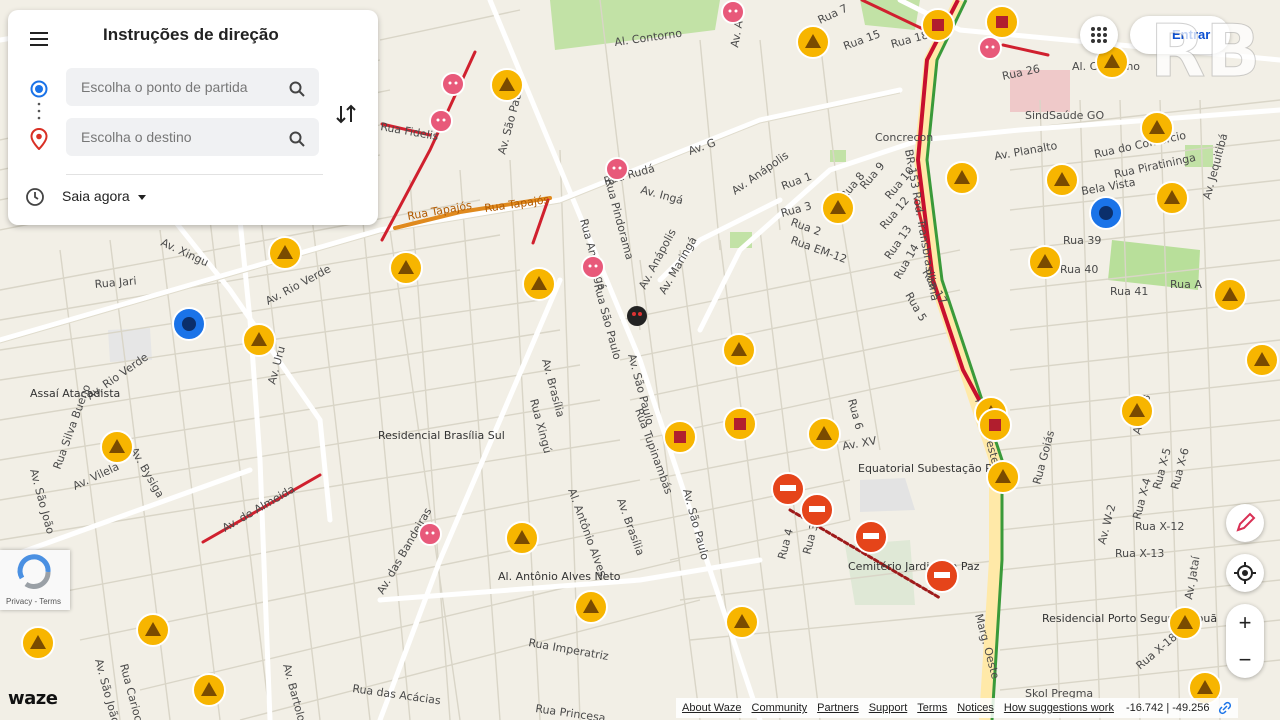 The height and width of the screenshot is (720, 1280). I want to click on watermark-text: RB, so click(1205, 51).